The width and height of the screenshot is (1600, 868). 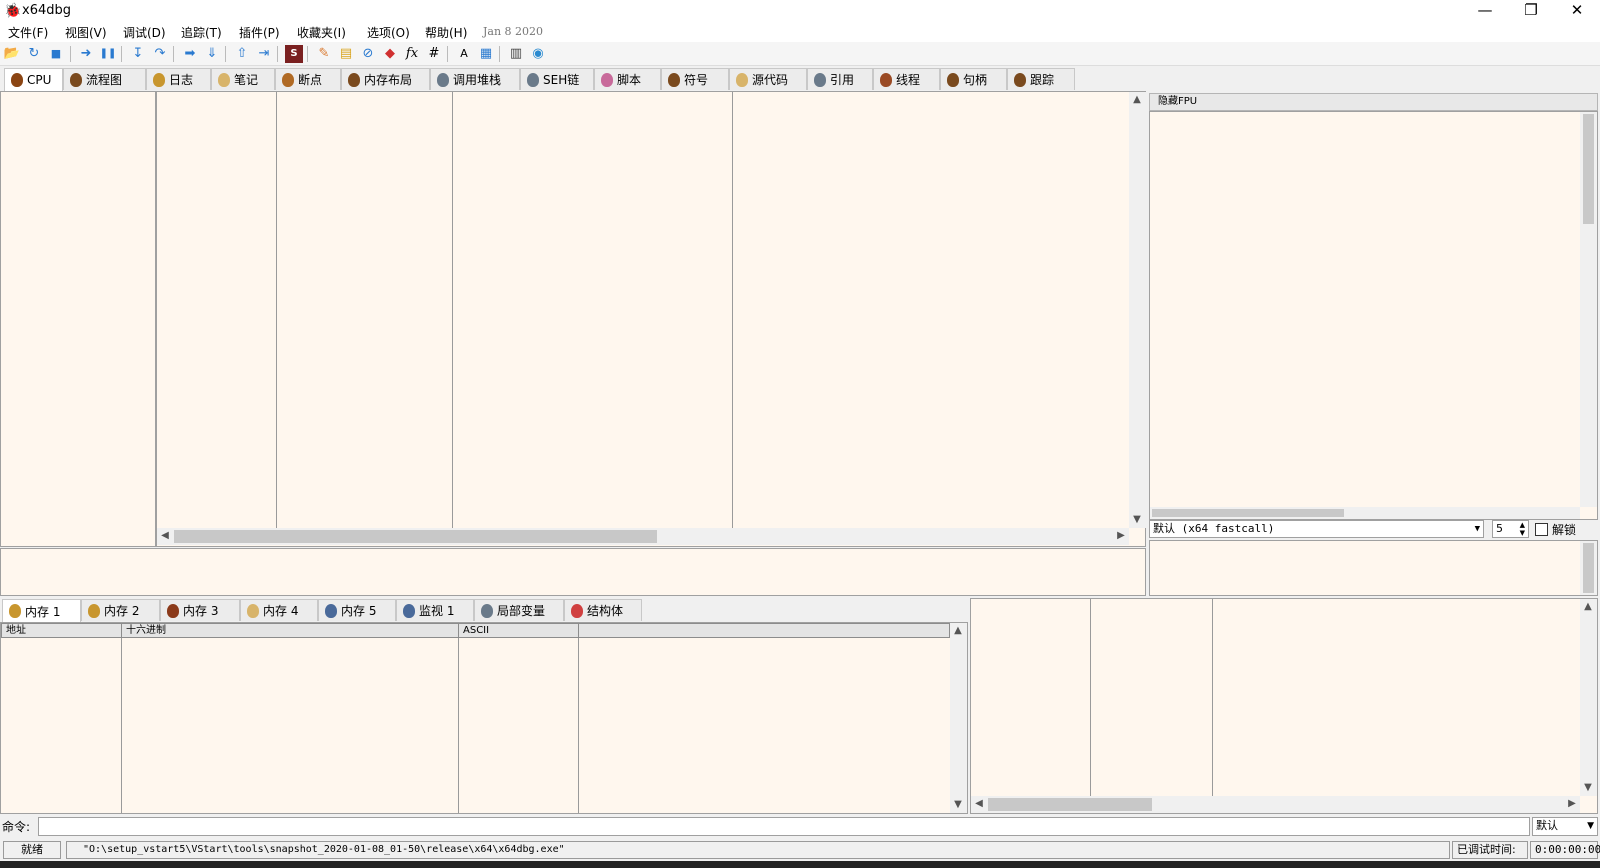 I want to click on dump-tab: 结构体, so click(x=603, y=610).